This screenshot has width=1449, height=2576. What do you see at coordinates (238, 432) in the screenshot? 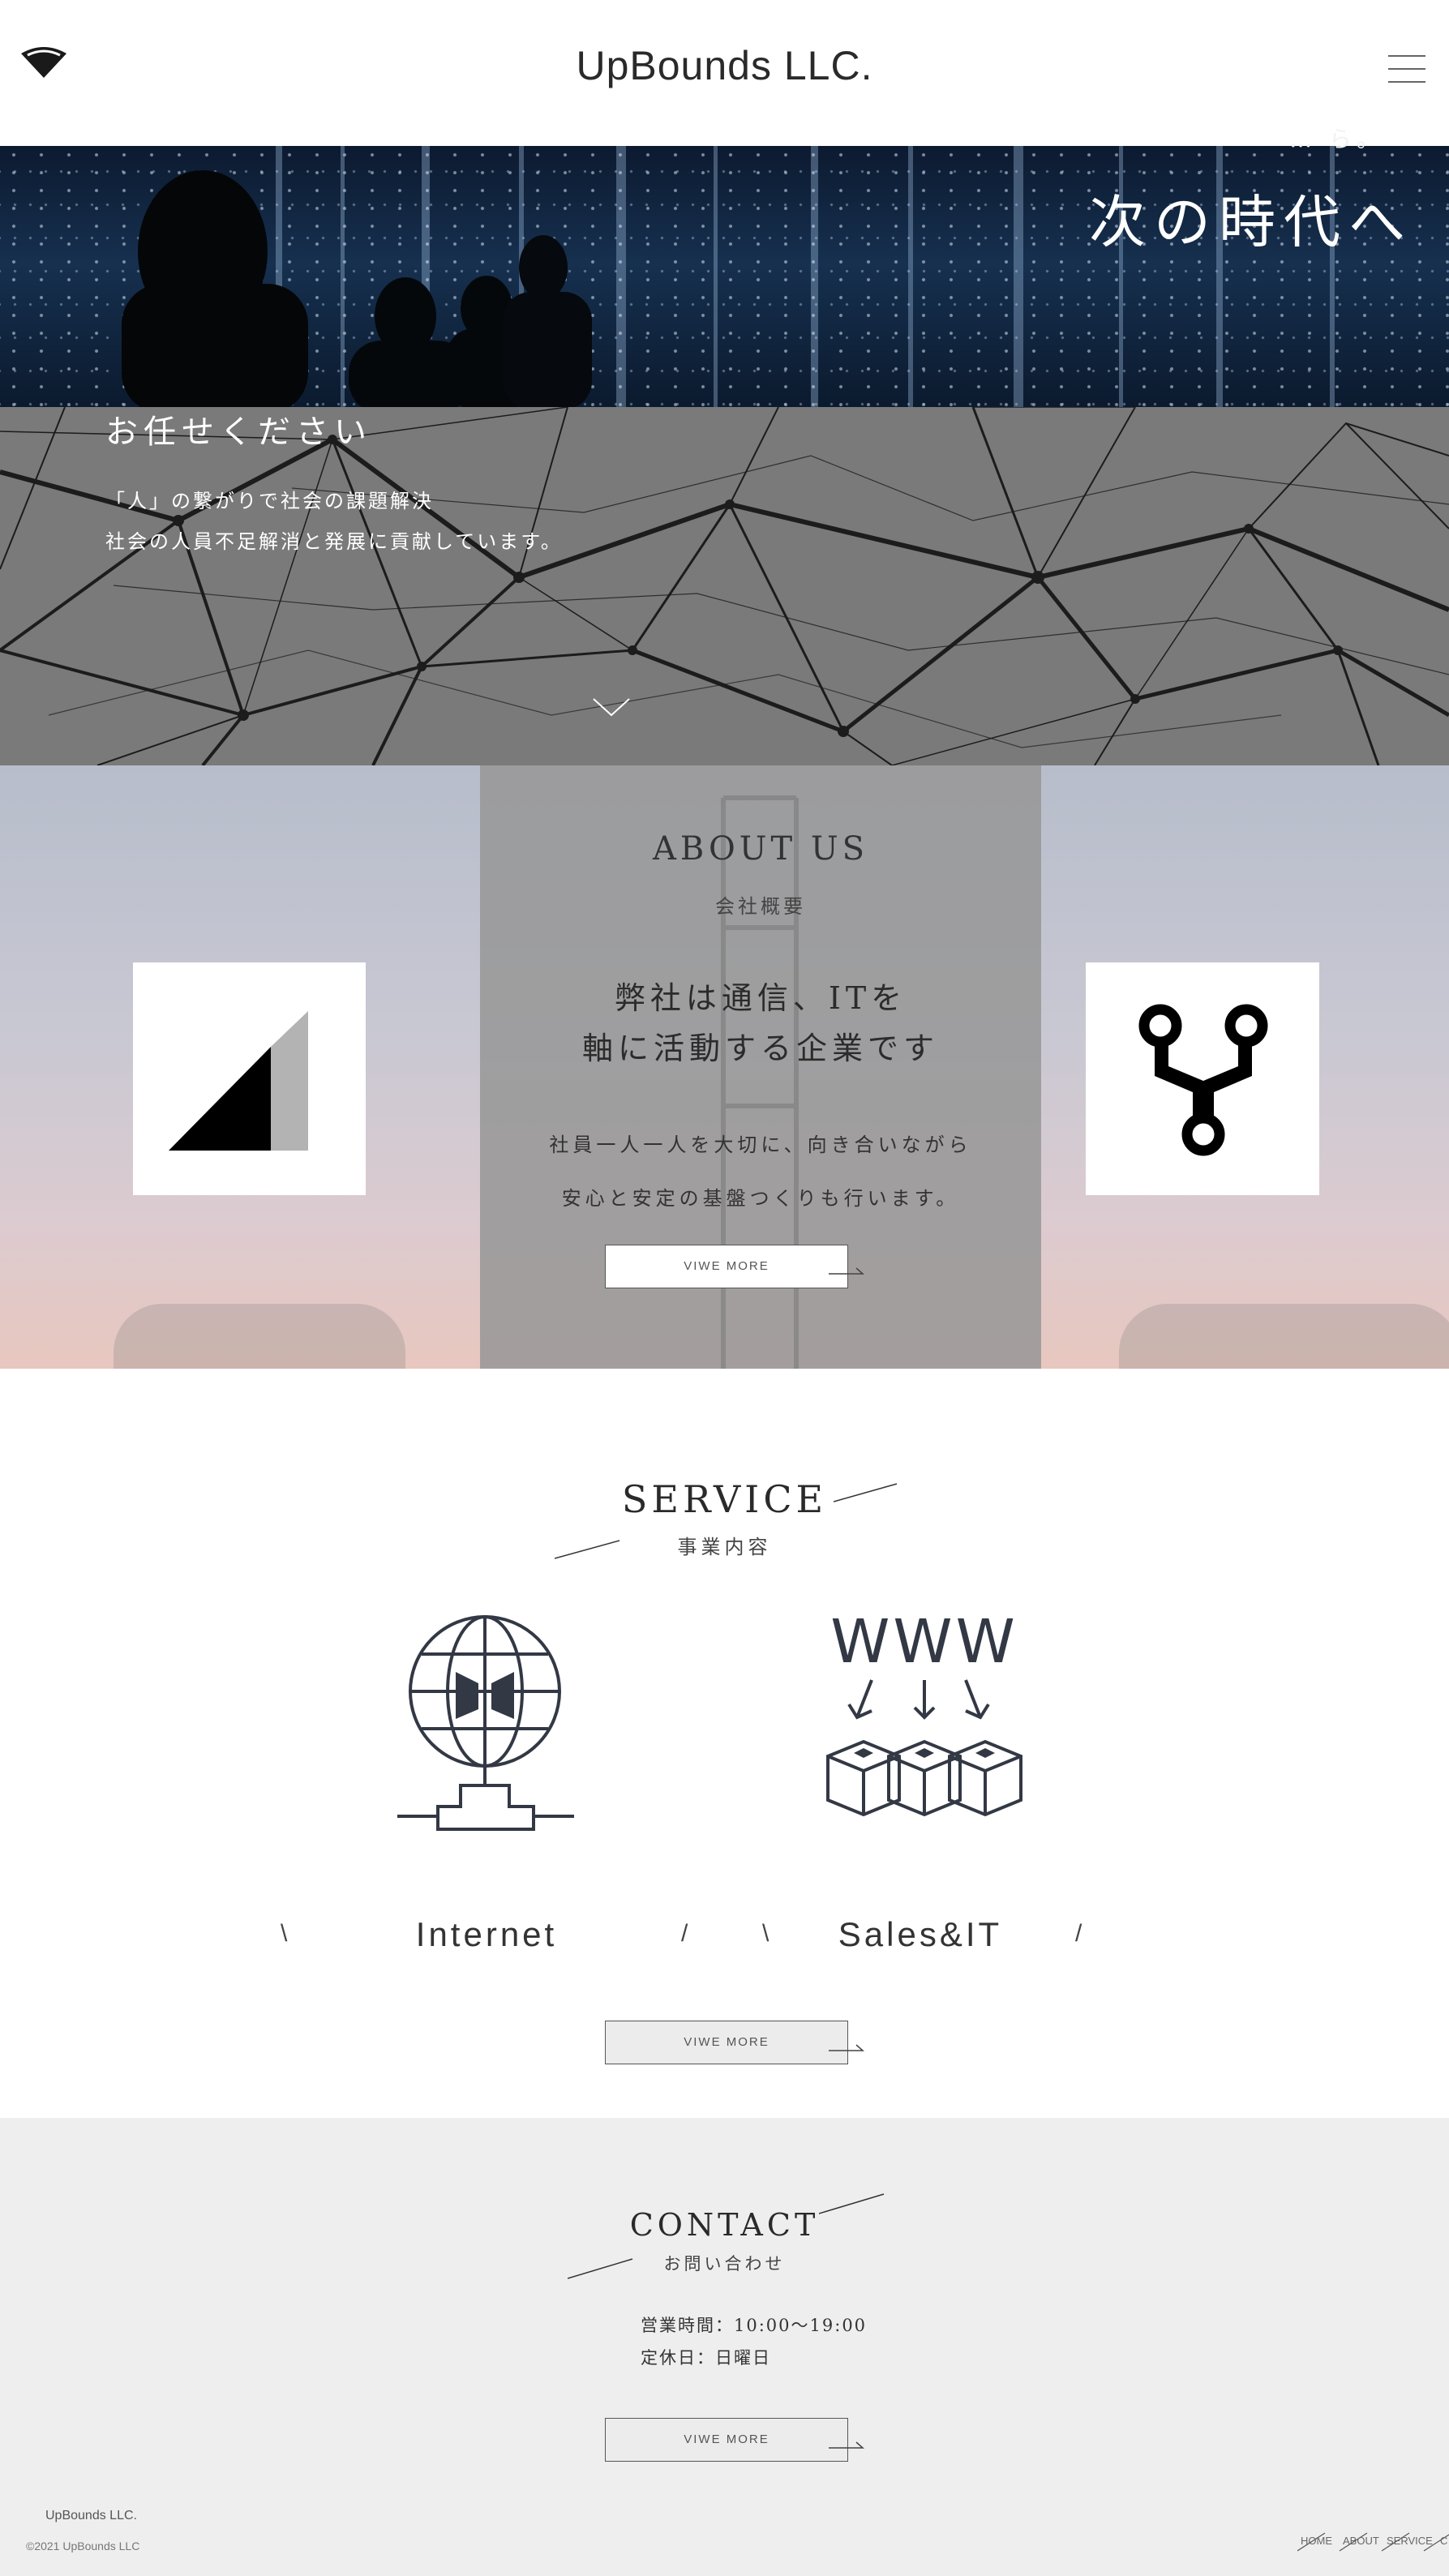
I see `hero-heading: お任せください` at bounding box center [238, 432].